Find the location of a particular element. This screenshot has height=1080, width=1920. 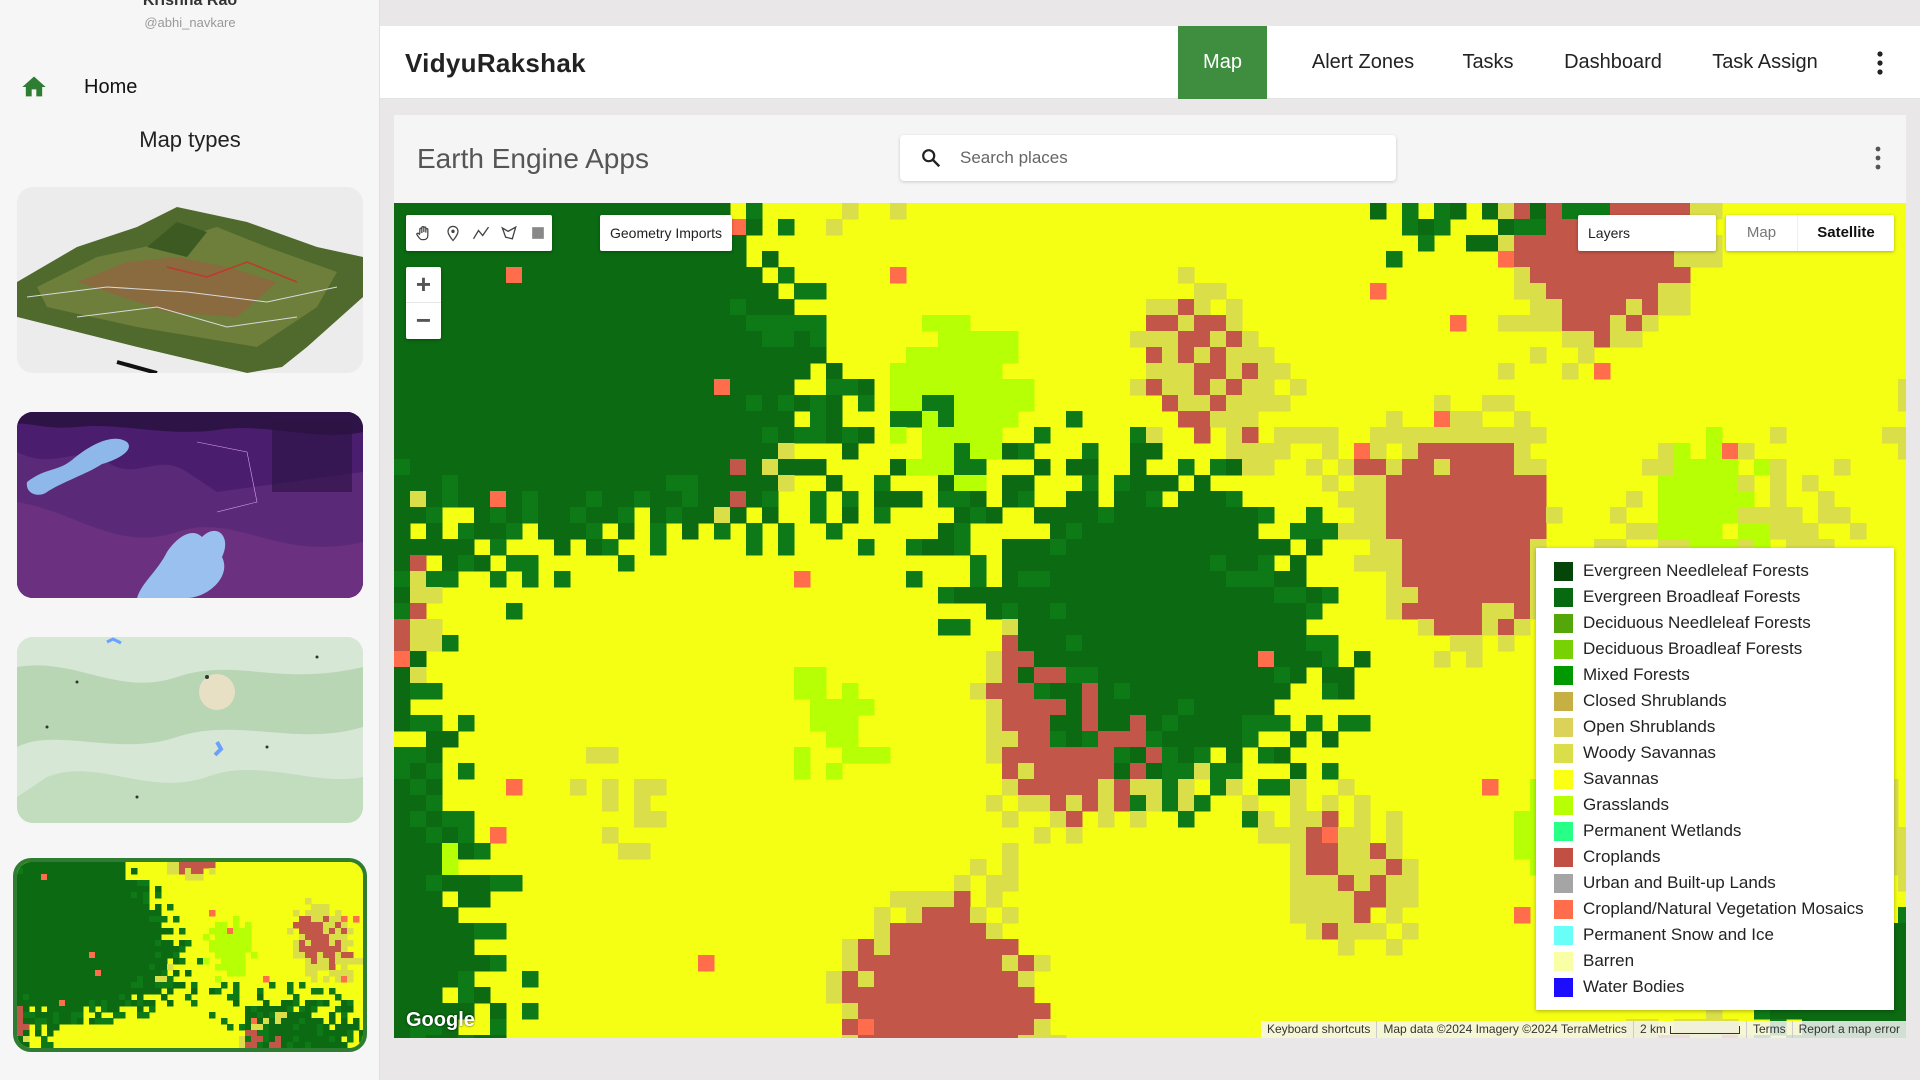

layers-button: Layers is located at coordinates (1647, 233).